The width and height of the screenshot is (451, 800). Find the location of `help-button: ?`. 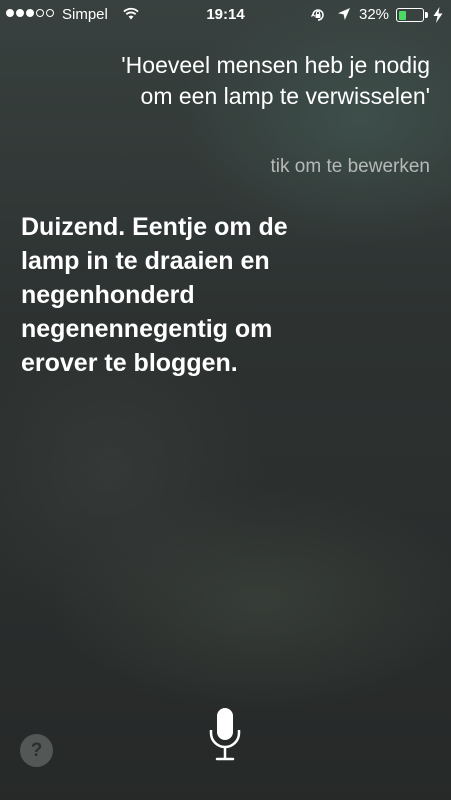

help-button: ? is located at coordinates (36, 750).